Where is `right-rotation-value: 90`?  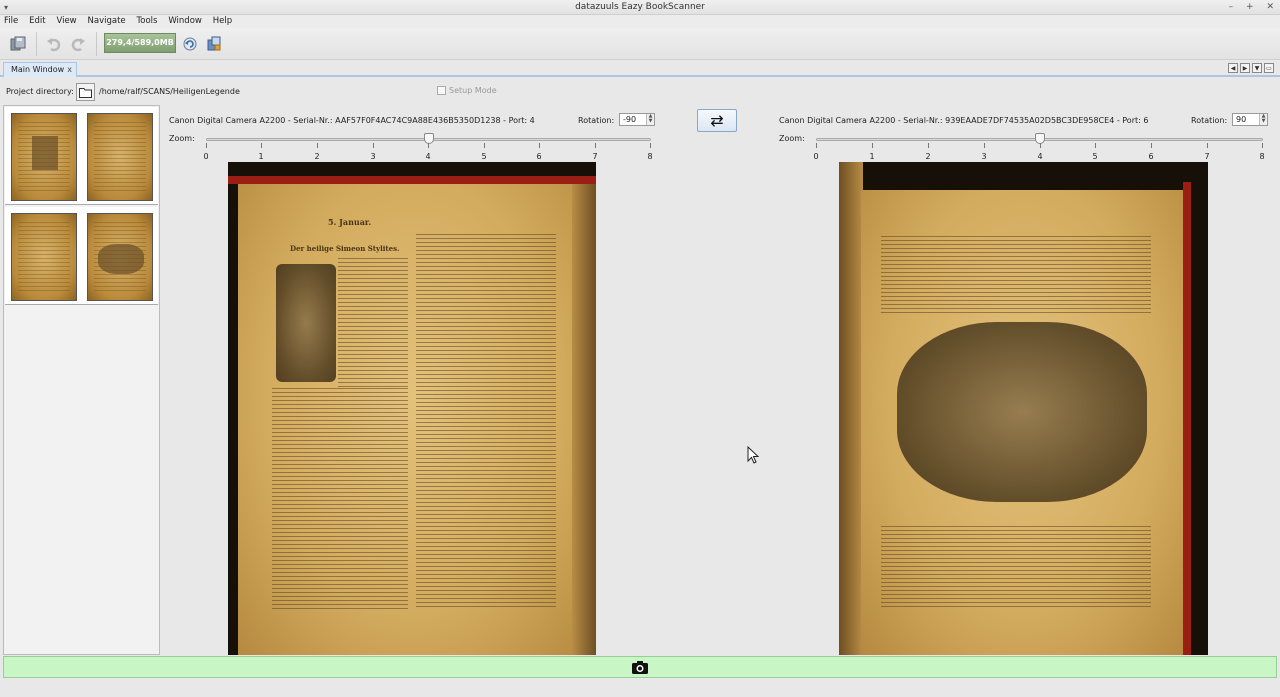 right-rotation-value: 90 is located at coordinates (1241, 119).